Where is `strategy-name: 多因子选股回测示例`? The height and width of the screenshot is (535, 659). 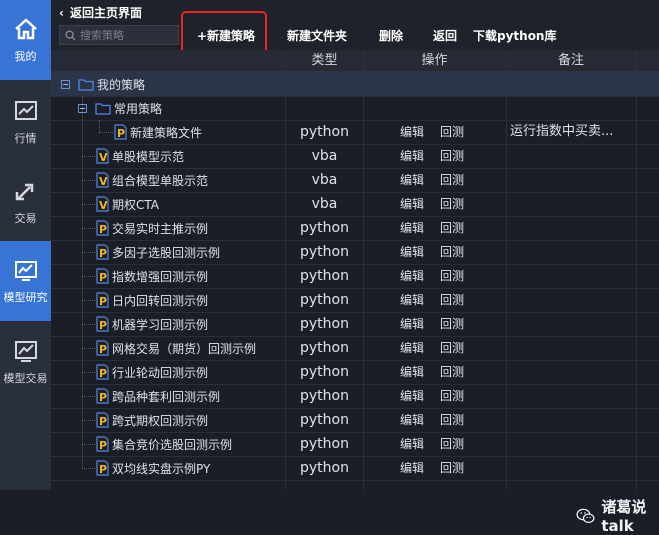 strategy-name: 多因子选股回测示例 is located at coordinates (166, 252).